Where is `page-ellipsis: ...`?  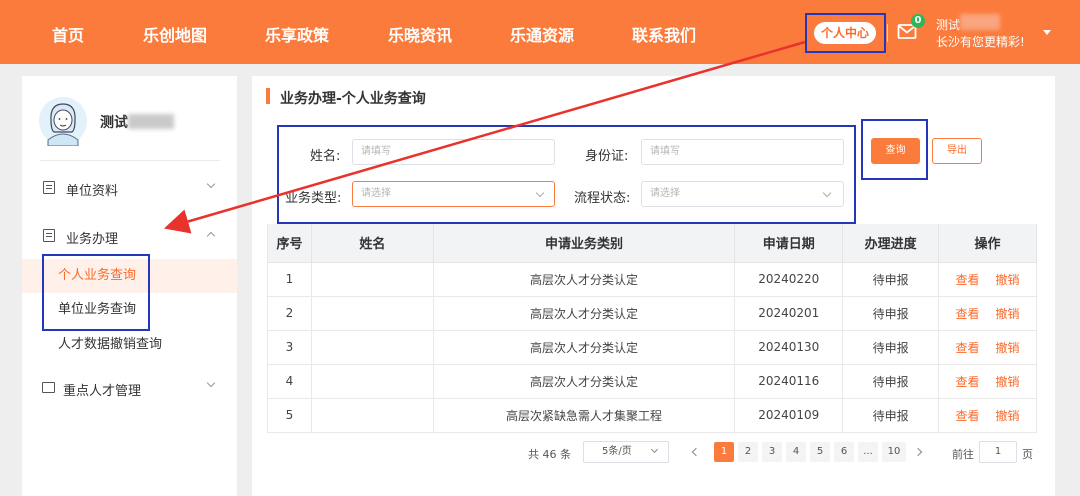
page-ellipsis: ... is located at coordinates (868, 452).